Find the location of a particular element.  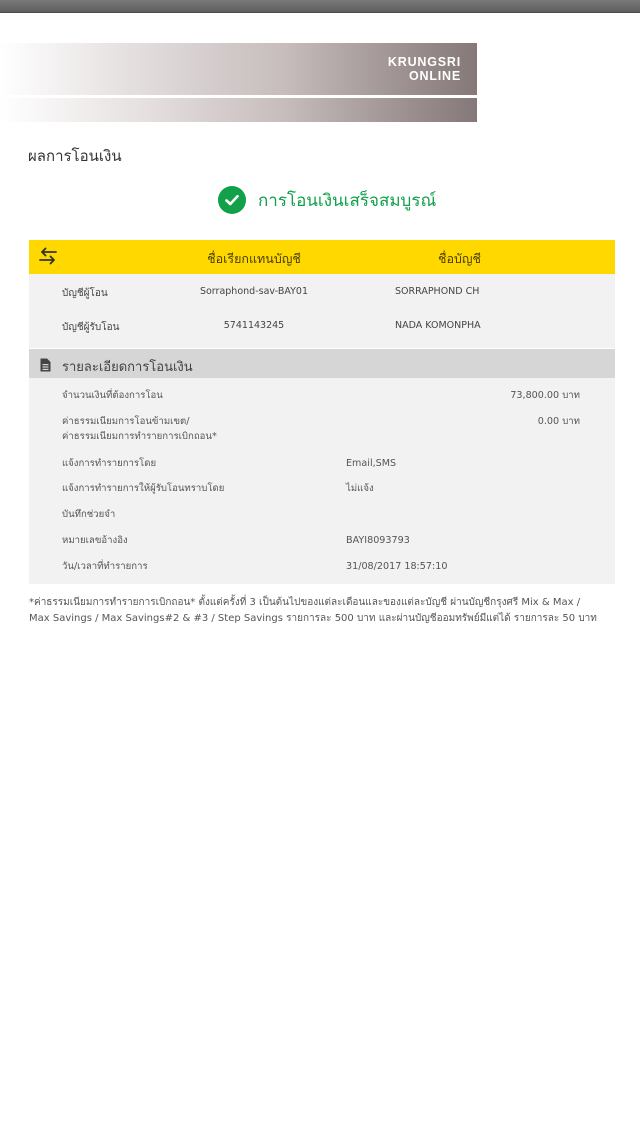

top-status-bar is located at coordinates (320, 6).